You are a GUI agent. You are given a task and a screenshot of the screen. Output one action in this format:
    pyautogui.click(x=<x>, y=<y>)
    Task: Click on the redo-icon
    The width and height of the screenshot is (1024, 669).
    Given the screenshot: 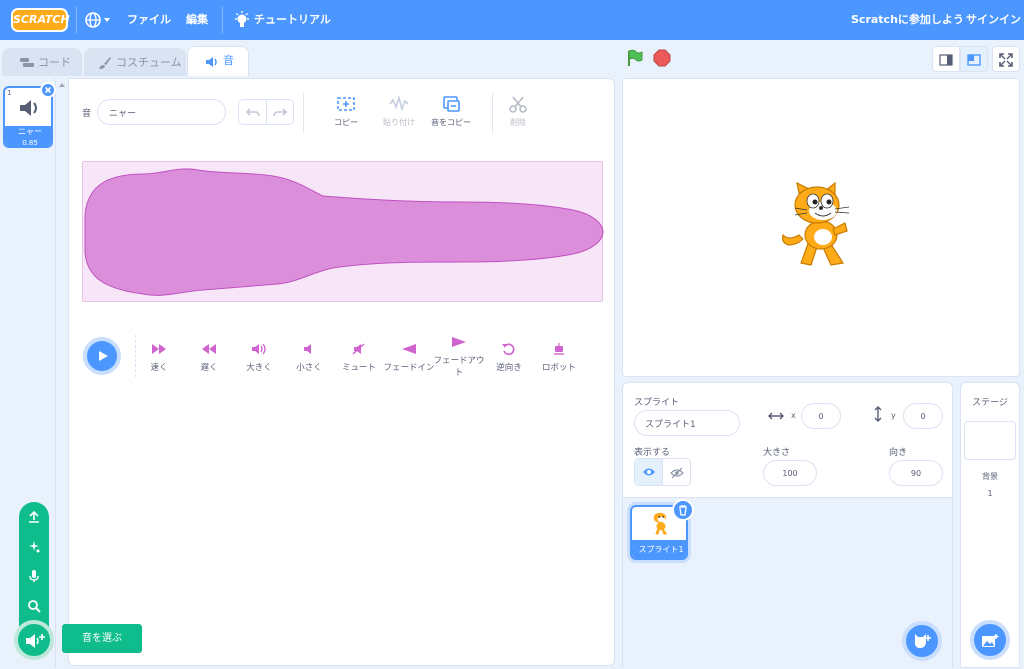 What is the action you would take?
    pyautogui.click(x=280, y=113)
    